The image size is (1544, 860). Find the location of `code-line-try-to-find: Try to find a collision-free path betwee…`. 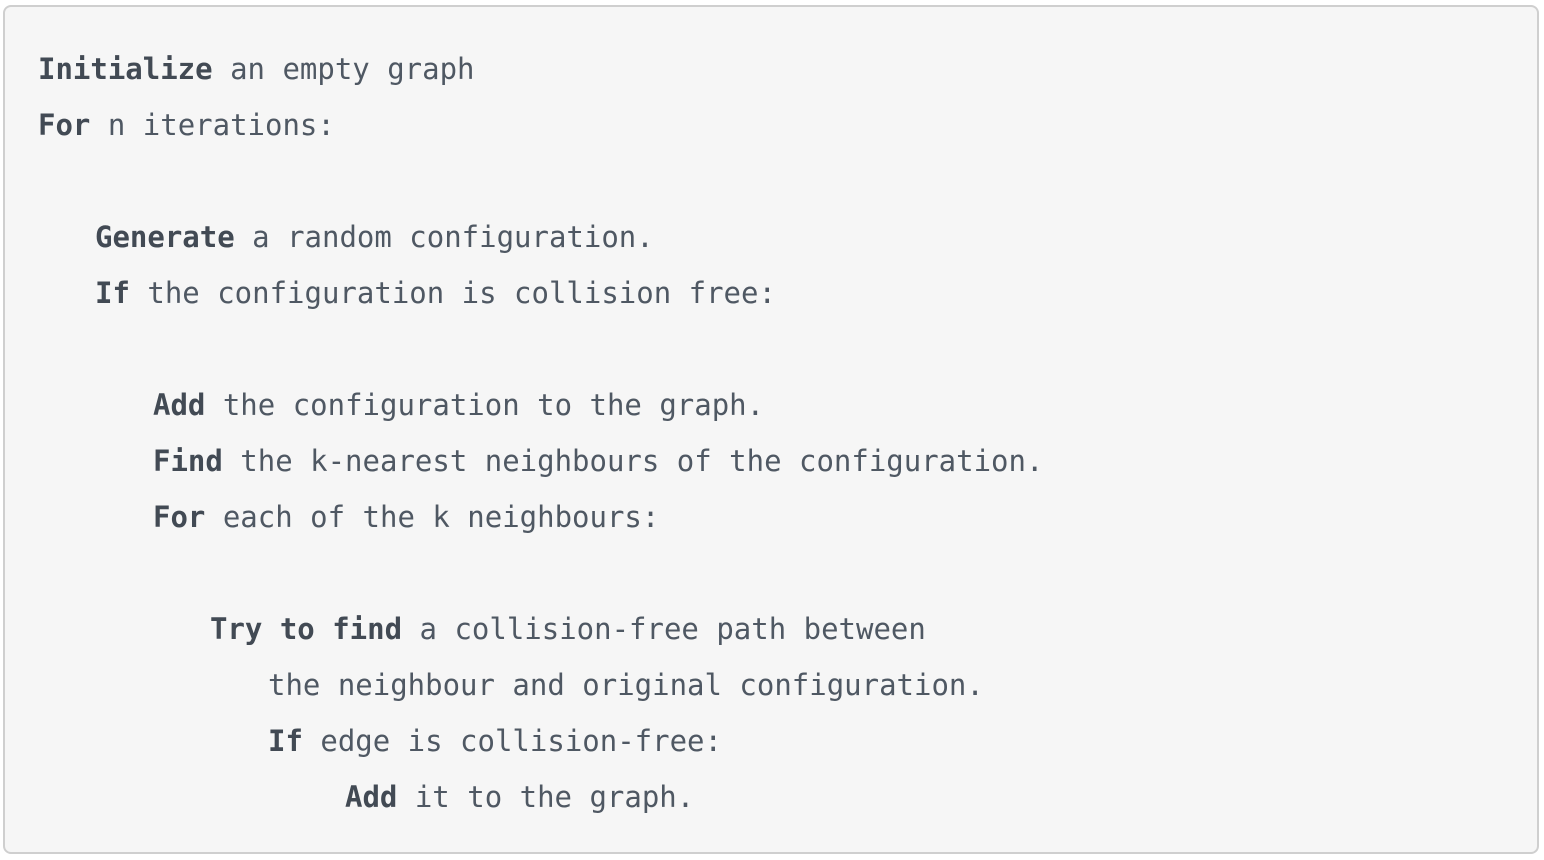

code-line-try-to-find: Try to find a collision-free path betwee… is located at coordinates (568, 629).